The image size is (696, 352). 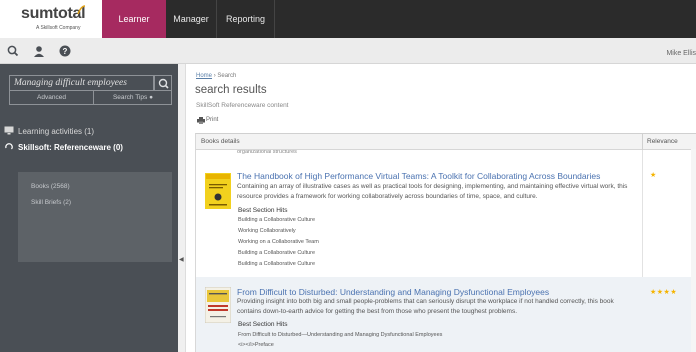 What do you see at coordinates (50, 186) in the screenshot?
I see `subfacet-books: Books (2568)` at bounding box center [50, 186].